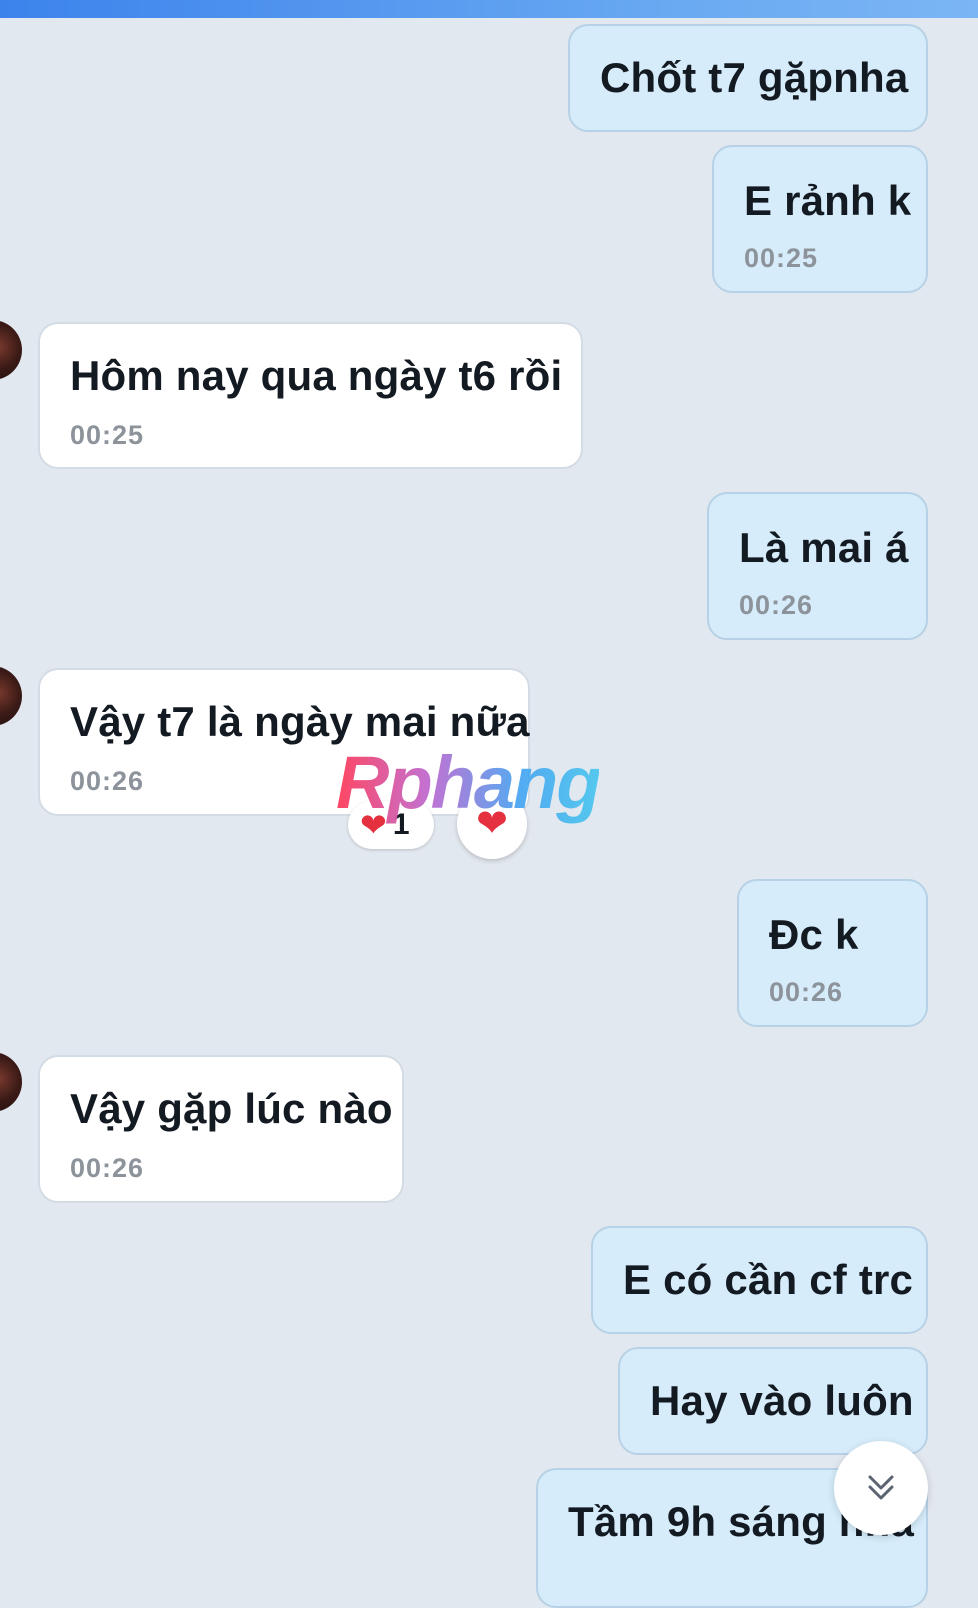 The width and height of the screenshot is (978, 1608). Describe the element at coordinates (468, 782) in the screenshot. I see `watermark-logo: Rphang` at that location.